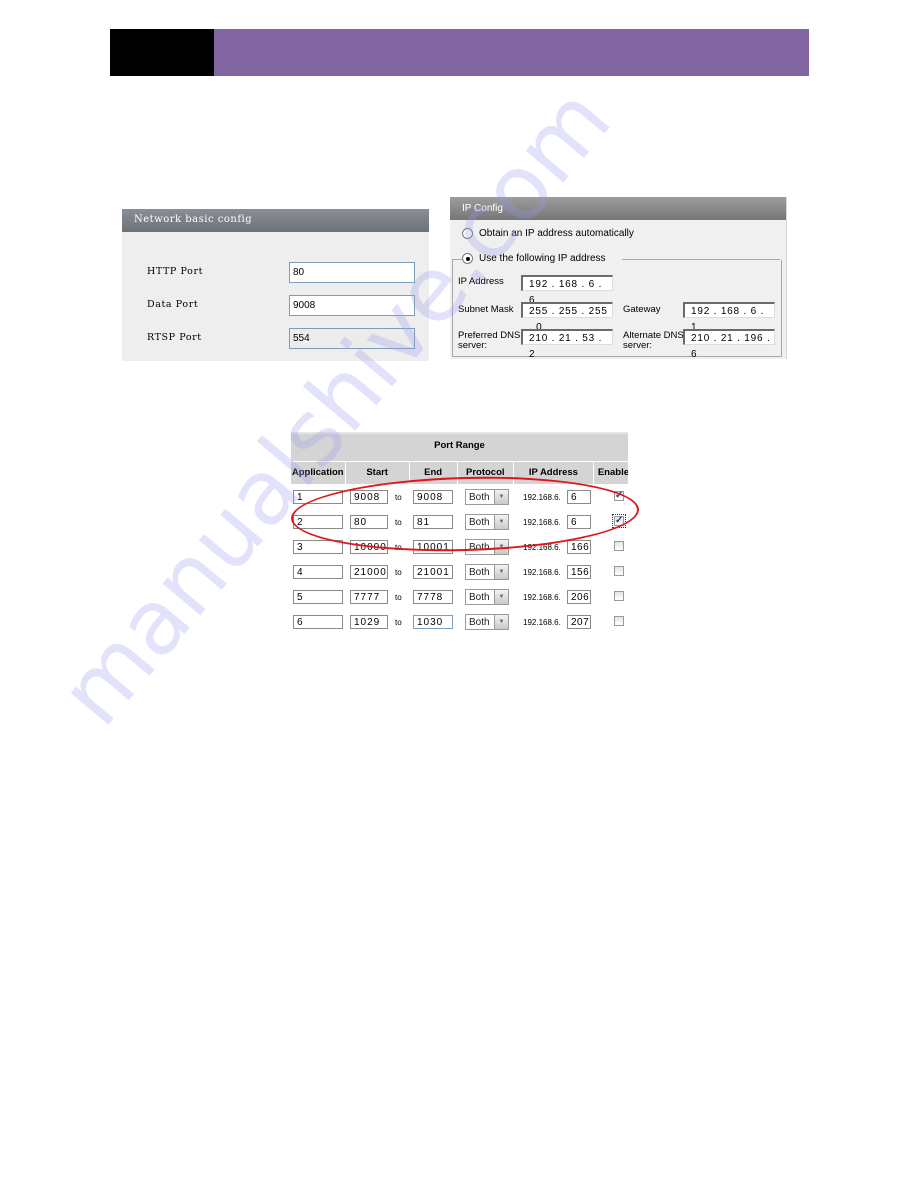 Image resolution: width=918 pixels, height=1188 pixels. What do you see at coordinates (567, 317) in the screenshot?
I see `subnet-mask-input: 255 . 255 . 255 . 0` at bounding box center [567, 317].